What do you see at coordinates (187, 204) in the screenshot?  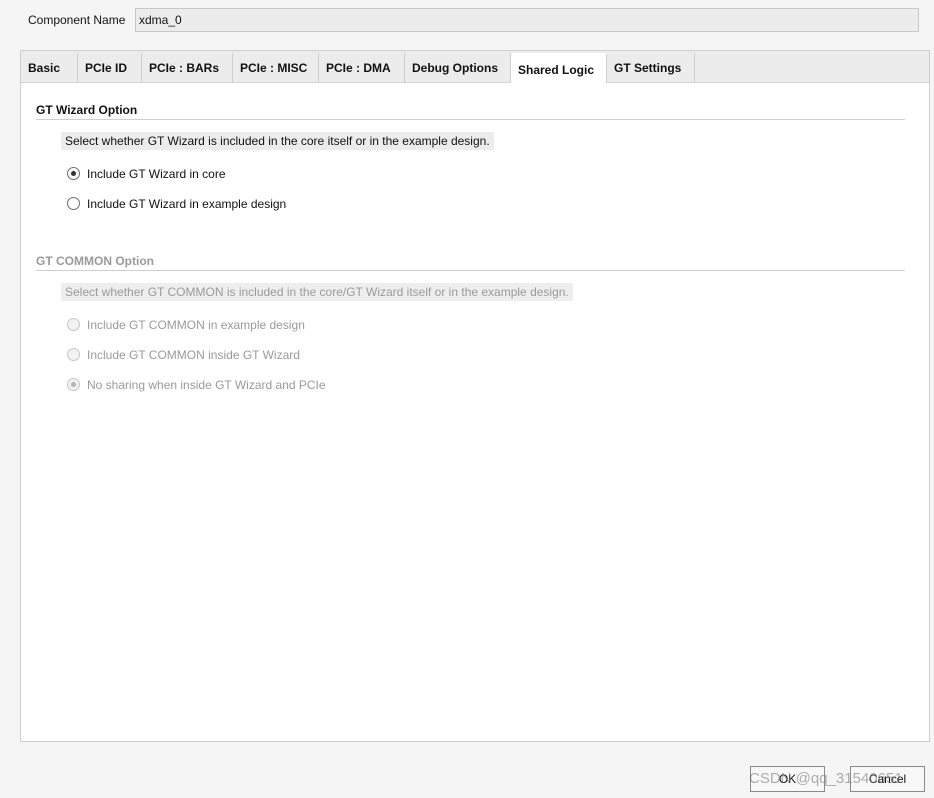 I see `radio-label: Include GT Wizard in example design` at bounding box center [187, 204].